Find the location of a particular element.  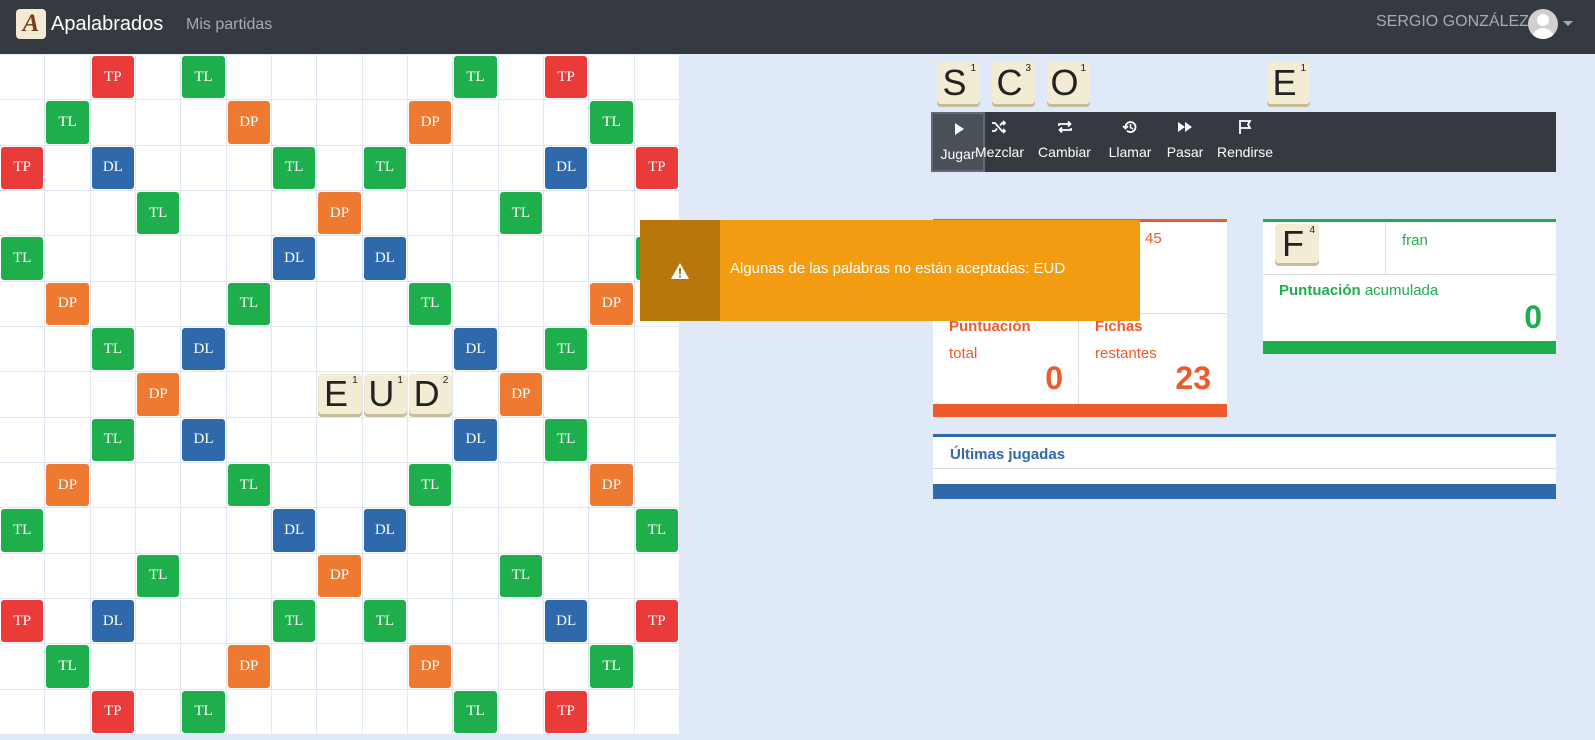

toolbar-button-rendirse: Rendirse is located at coordinates (1245, 142).